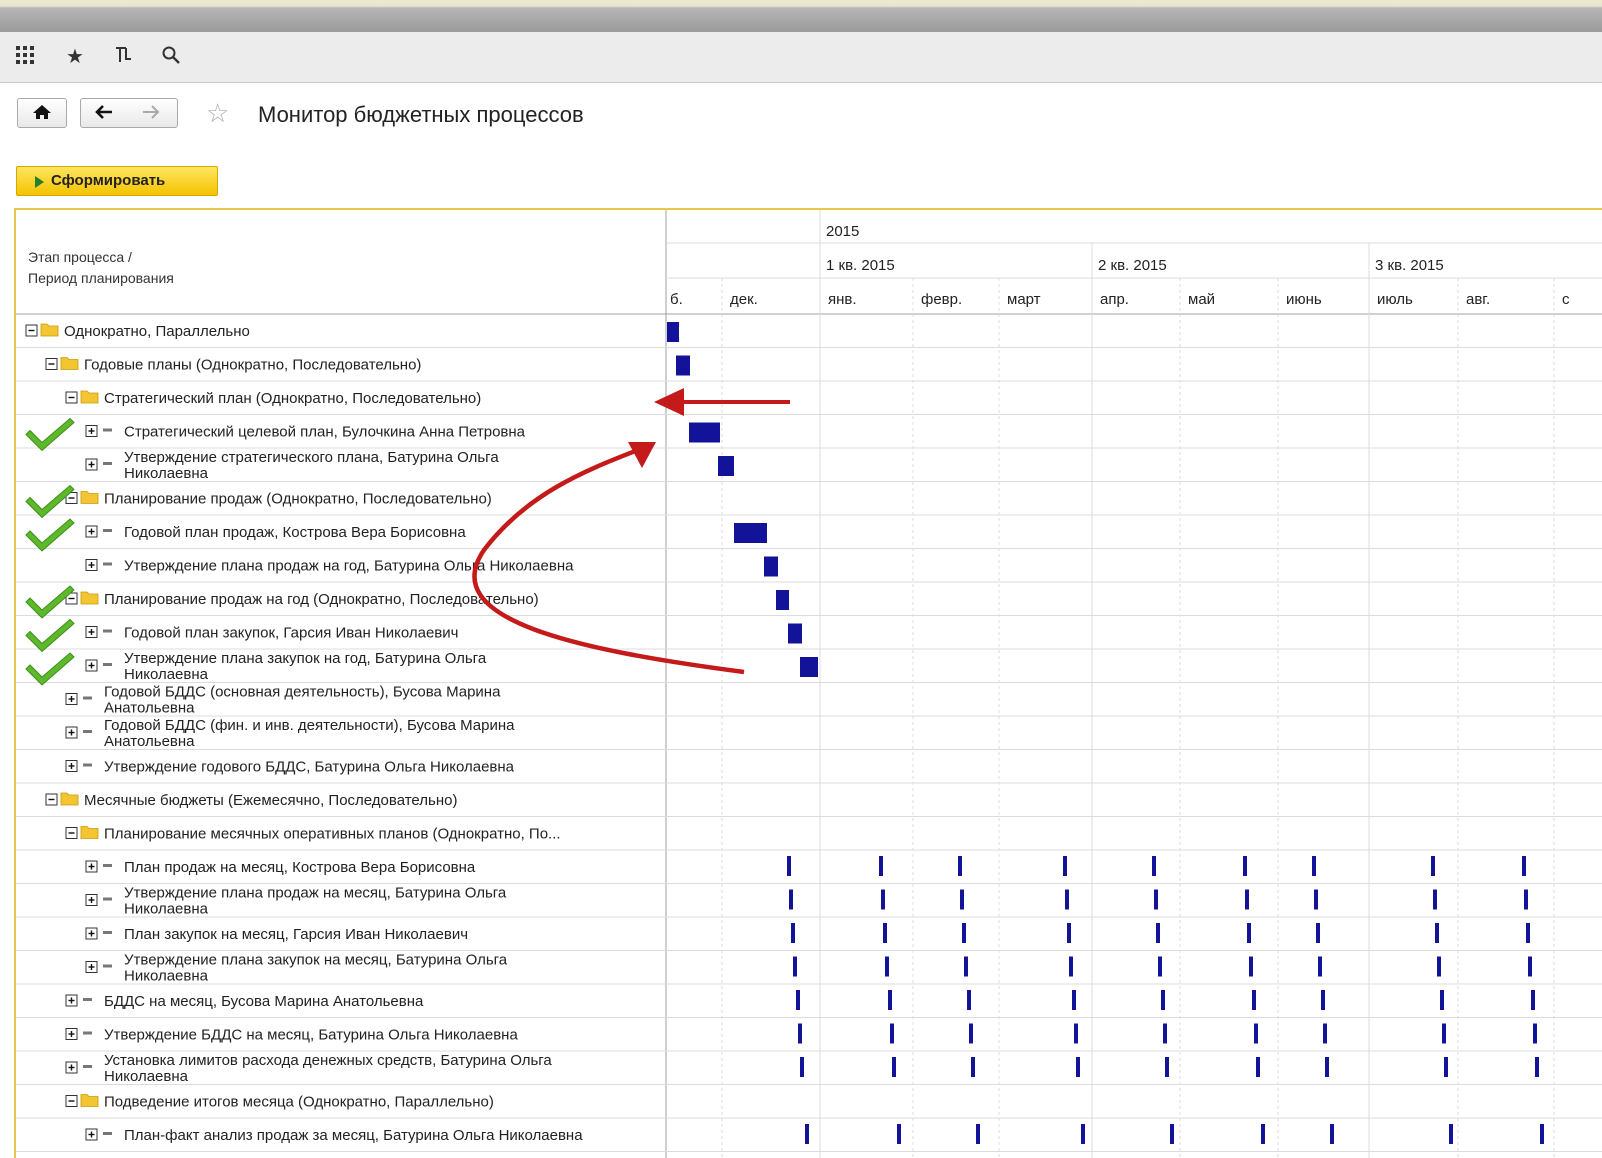  I want to click on favorites-star-icon: ★, so click(75, 57).